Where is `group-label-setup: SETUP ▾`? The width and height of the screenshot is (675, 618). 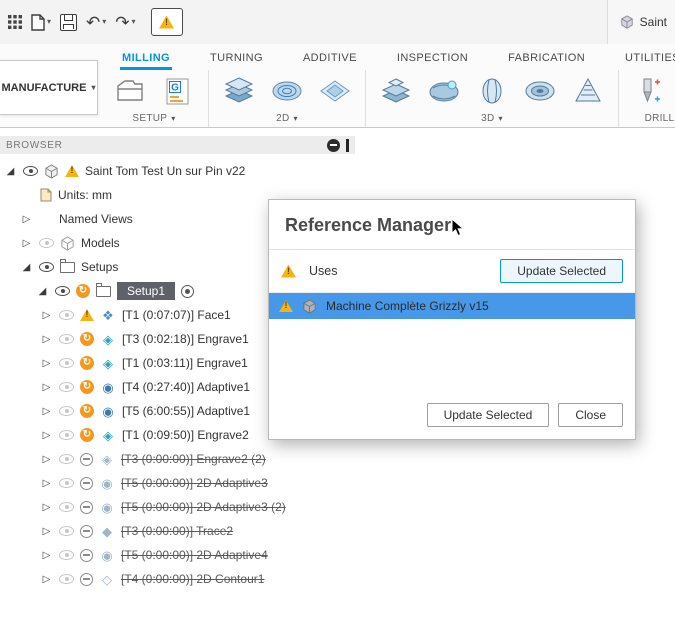 group-label-setup: SETUP ▾ is located at coordinates (153, 118).